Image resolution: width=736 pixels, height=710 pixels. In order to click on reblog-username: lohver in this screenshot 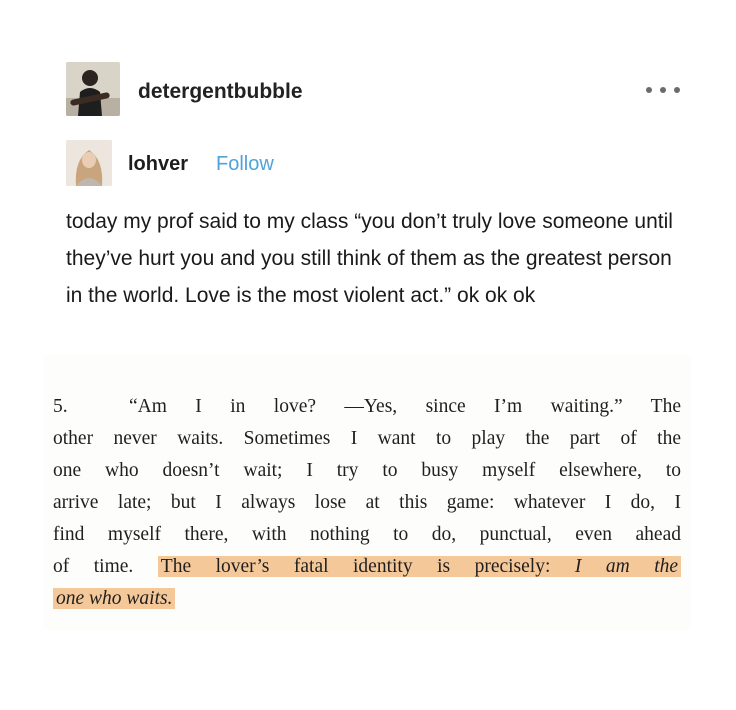, I will do `click(158, 164)`.